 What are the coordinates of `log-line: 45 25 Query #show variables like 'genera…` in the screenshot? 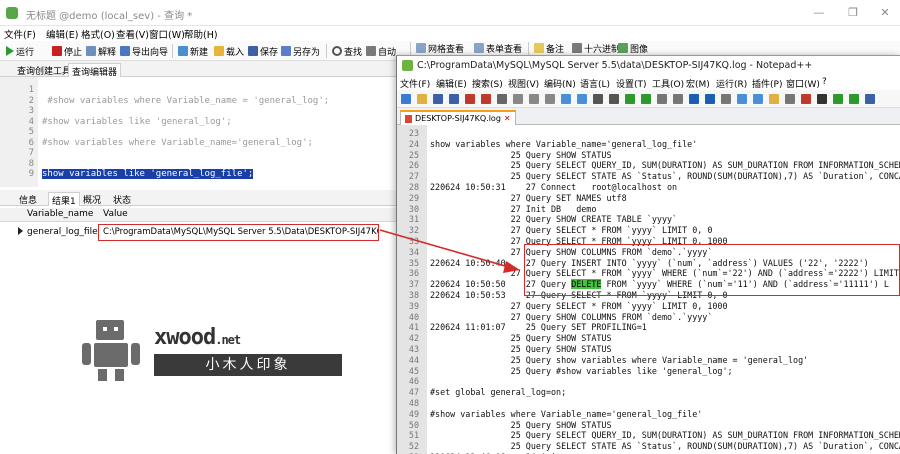 It's located at (648, 371).